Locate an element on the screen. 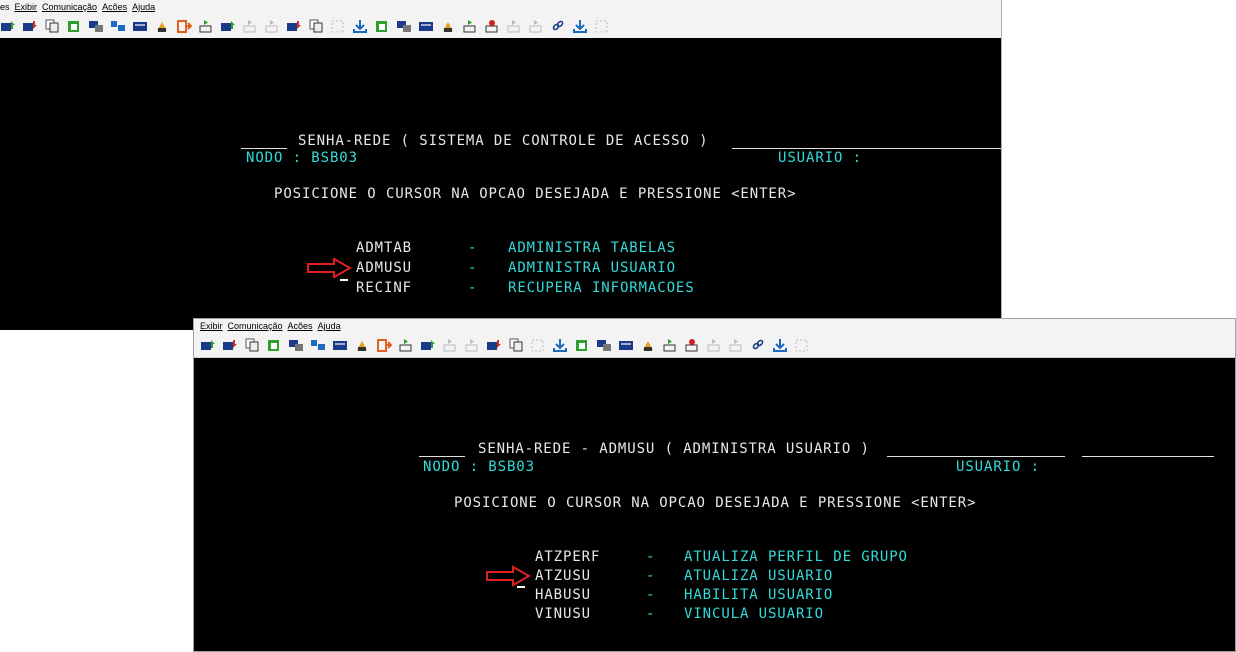 This screenshot has height=652, width=1236. title-underline-left is located at coordinates (264, 148).